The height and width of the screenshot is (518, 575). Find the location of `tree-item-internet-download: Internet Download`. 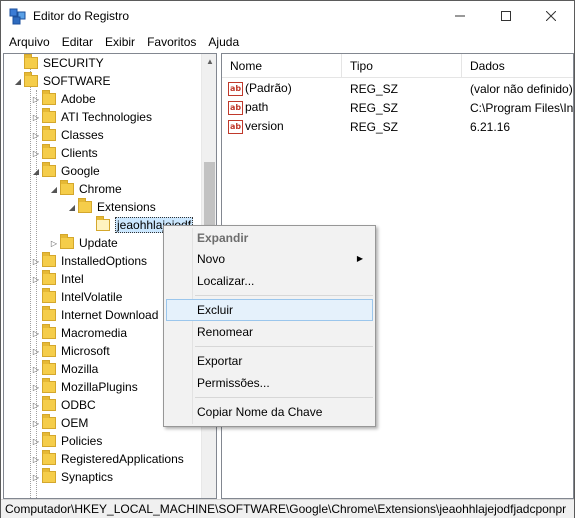

tree-item-internet-download: Internet Download is located at coordinates (94, 315).